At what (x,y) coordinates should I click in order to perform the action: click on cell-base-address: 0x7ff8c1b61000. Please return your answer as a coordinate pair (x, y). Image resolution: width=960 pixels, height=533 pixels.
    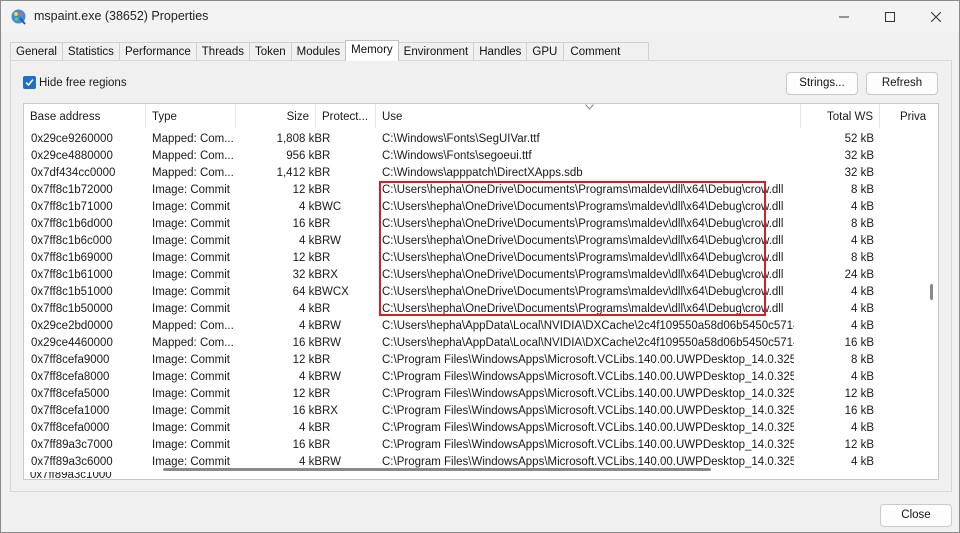
    Looking at the image, I should click on (72, 275).